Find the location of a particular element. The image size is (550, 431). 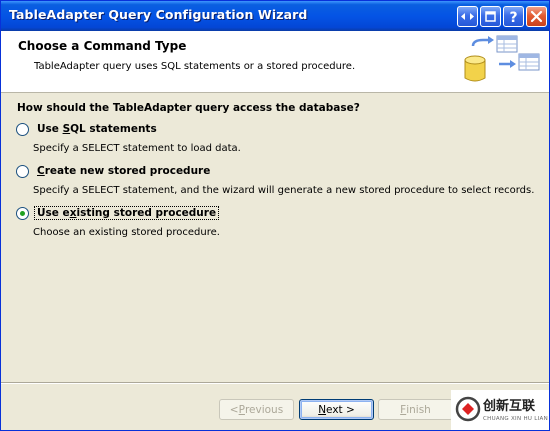

option-label: Use existing stored procedure is located at coordinates (126, 213).